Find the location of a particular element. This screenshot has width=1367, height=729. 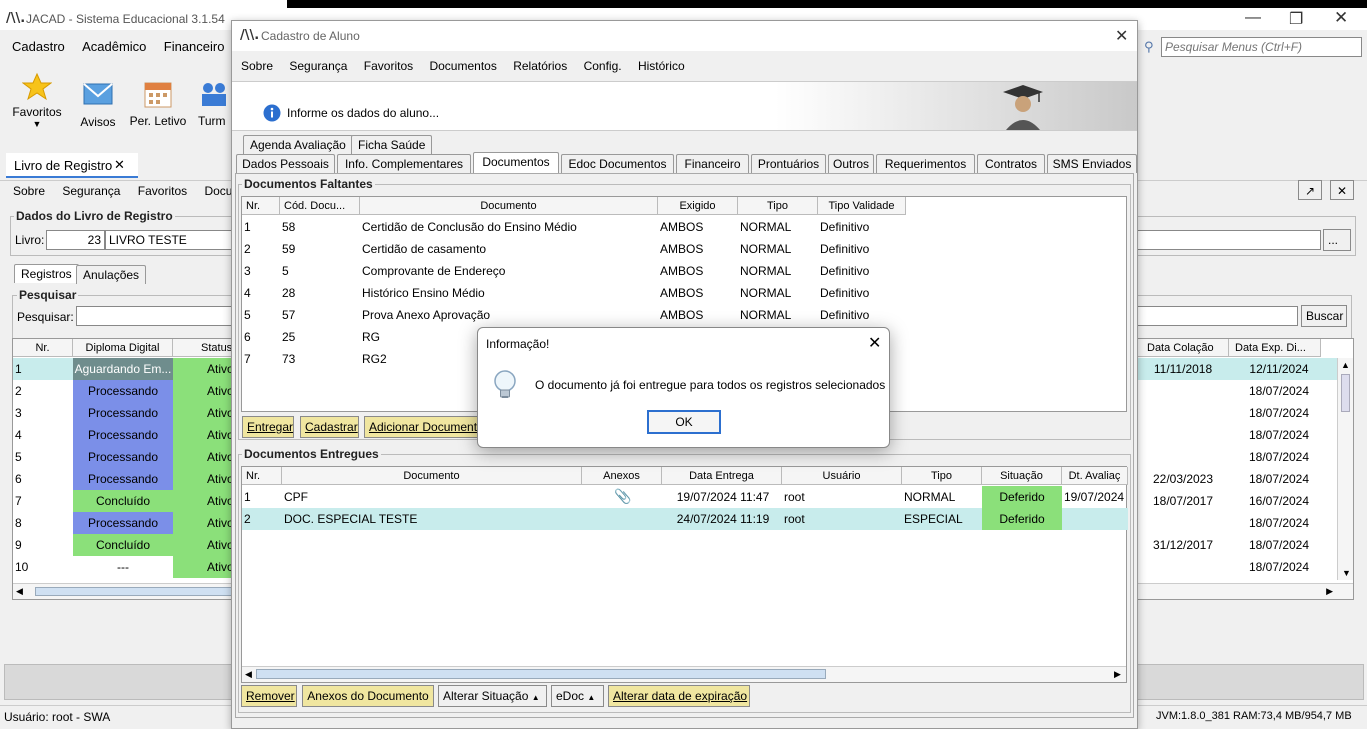

tab-edoc-documentos: Edoc Documentos is located at coordinates (617, 163).